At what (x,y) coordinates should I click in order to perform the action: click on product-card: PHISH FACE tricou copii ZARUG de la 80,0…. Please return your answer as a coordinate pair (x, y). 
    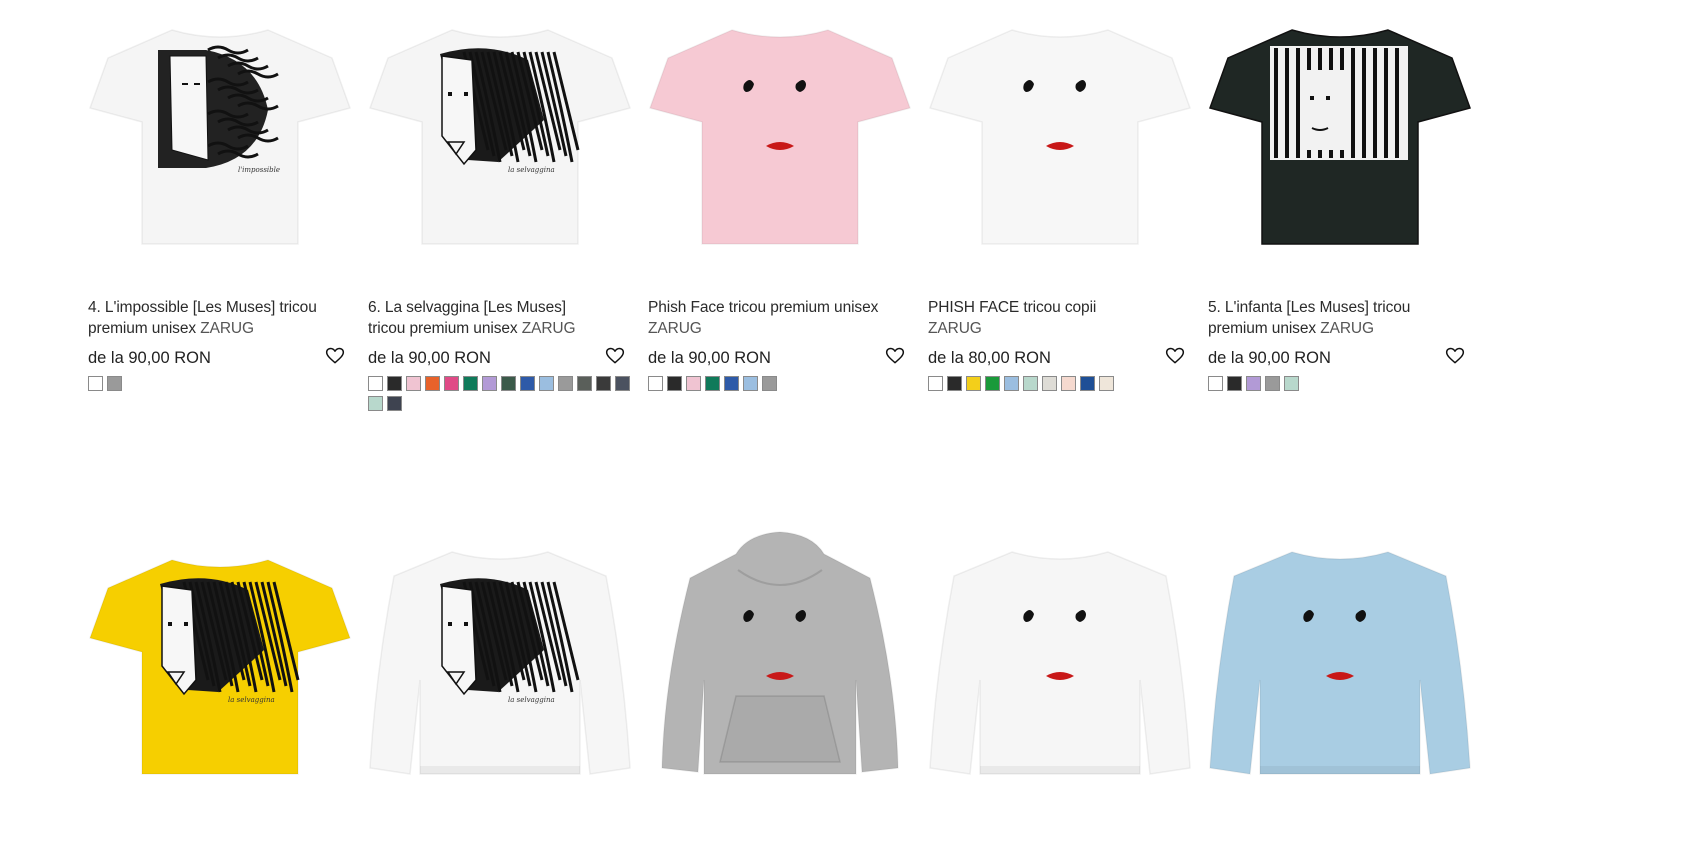
    Looking at the image, I should click on (1060, 210).